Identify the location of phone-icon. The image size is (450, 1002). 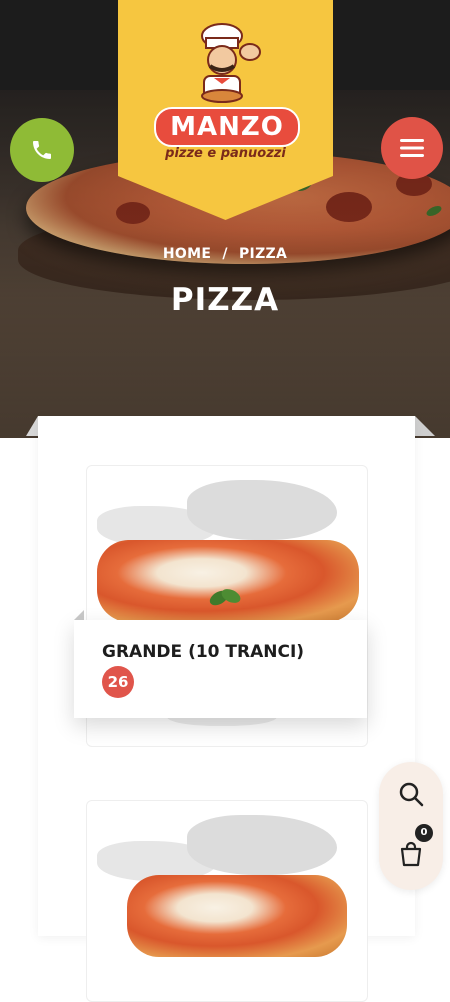
(42, 150).